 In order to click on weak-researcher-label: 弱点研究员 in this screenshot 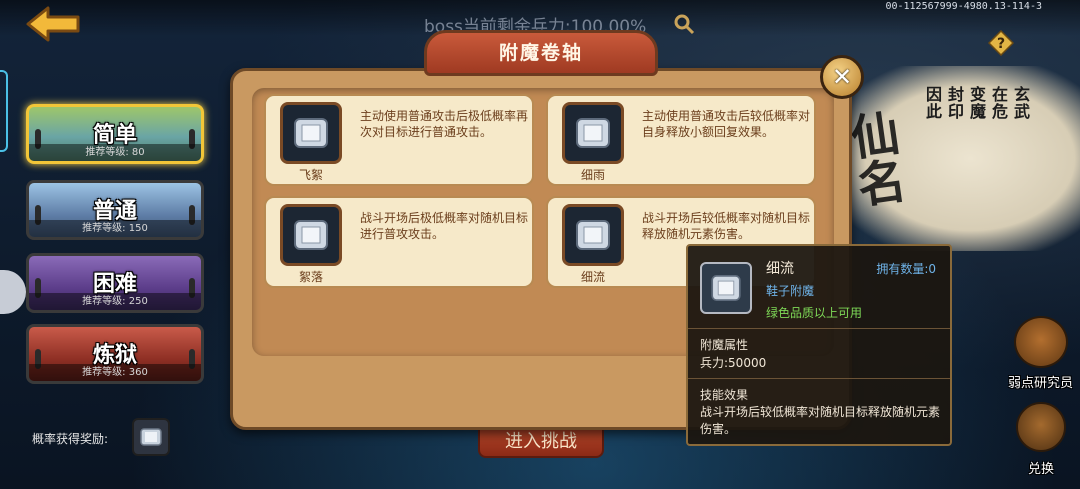, I will do `click(1041, 383)`.